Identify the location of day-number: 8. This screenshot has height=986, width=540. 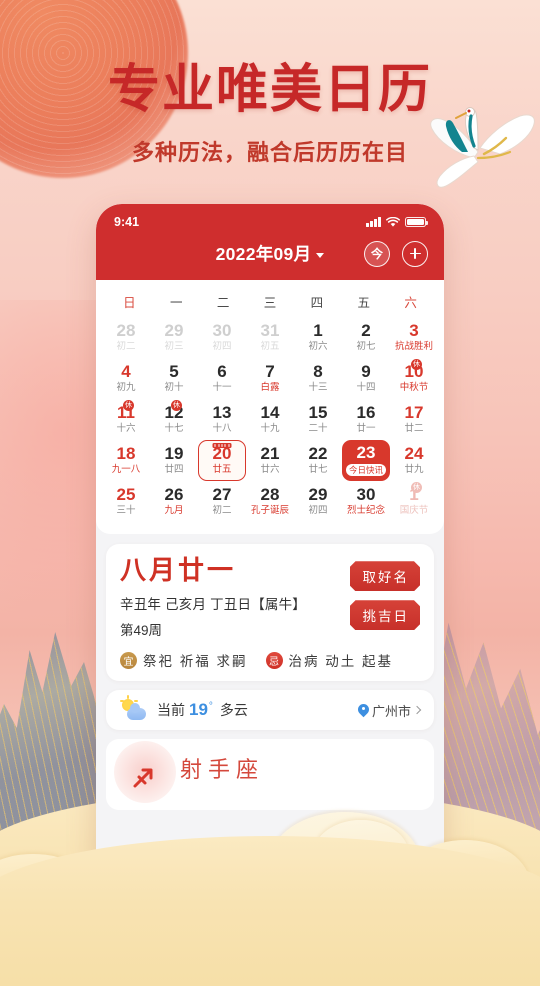
(318, 371).